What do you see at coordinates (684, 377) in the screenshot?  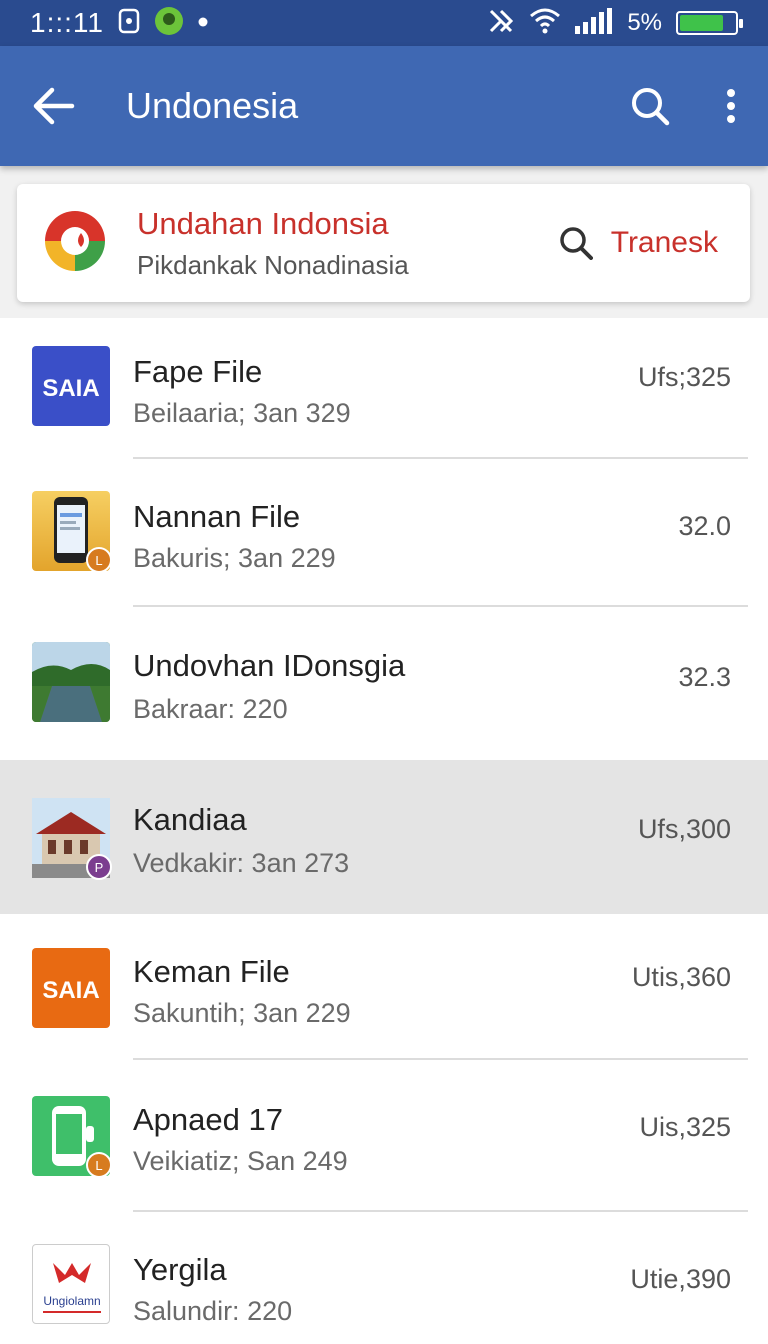 I see `item-value: Ufs;325` at bounding box center [684, 377].